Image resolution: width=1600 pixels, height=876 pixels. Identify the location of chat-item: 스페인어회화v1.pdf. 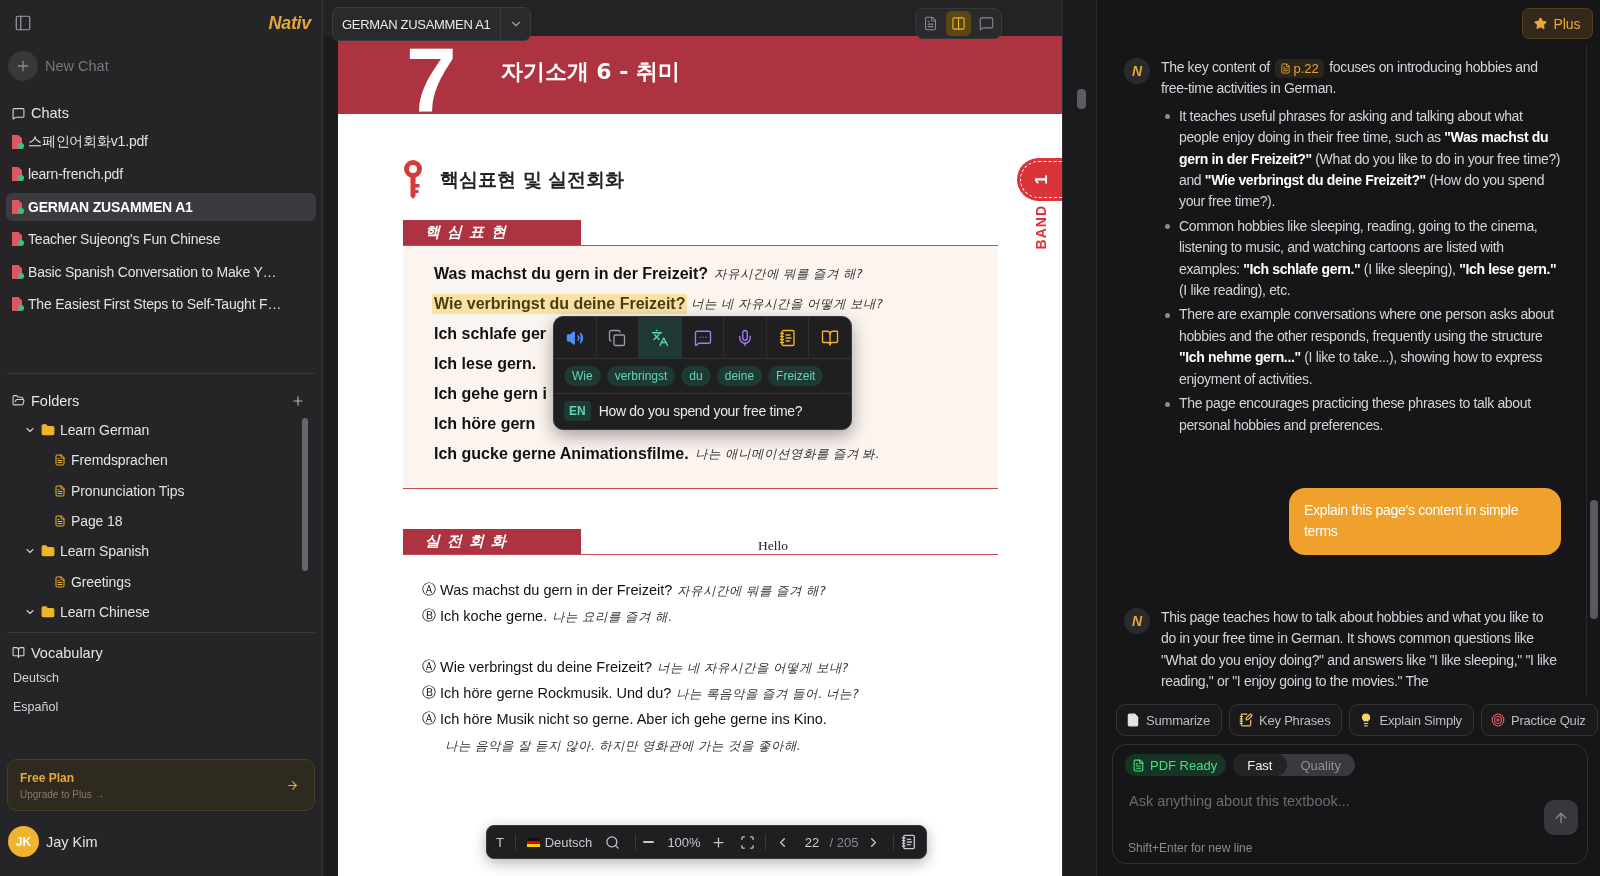
(161, 142).